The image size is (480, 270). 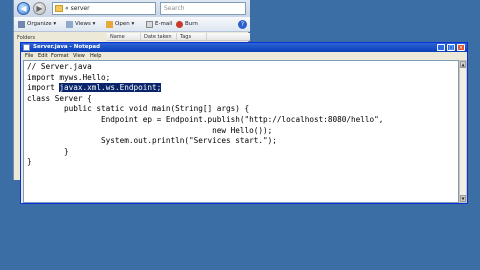 What do you see at coordinates (149, 24) in the screenshot?
I see `email-icon` at bounding box center [149, 24].